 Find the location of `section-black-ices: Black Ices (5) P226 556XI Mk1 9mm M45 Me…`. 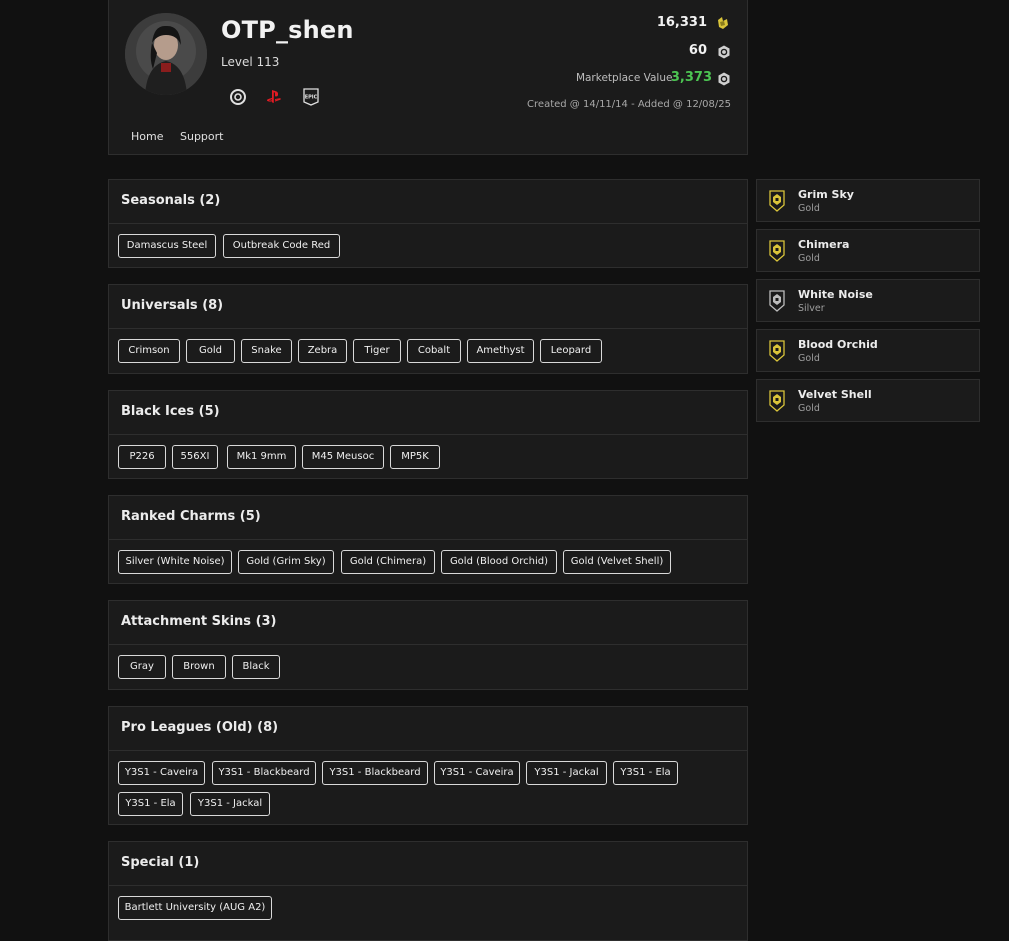

section-black-ices: Black Ices (5) P226 556XI Mk1 9mm M45 Me… is located at coordinates (428, 434).